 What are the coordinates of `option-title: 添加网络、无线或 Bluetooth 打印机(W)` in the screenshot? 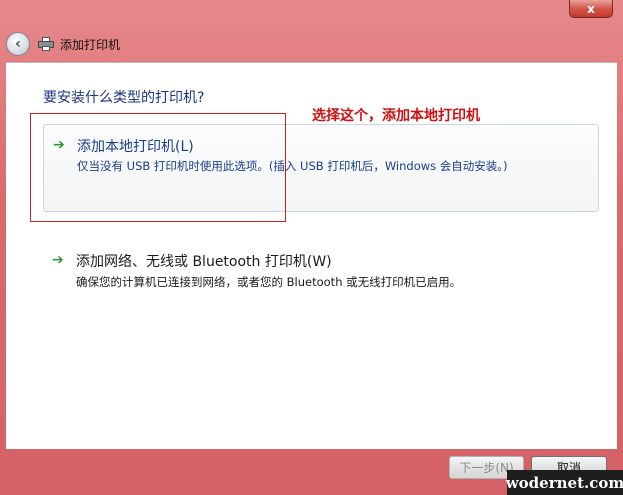 It's located at (204, 262).